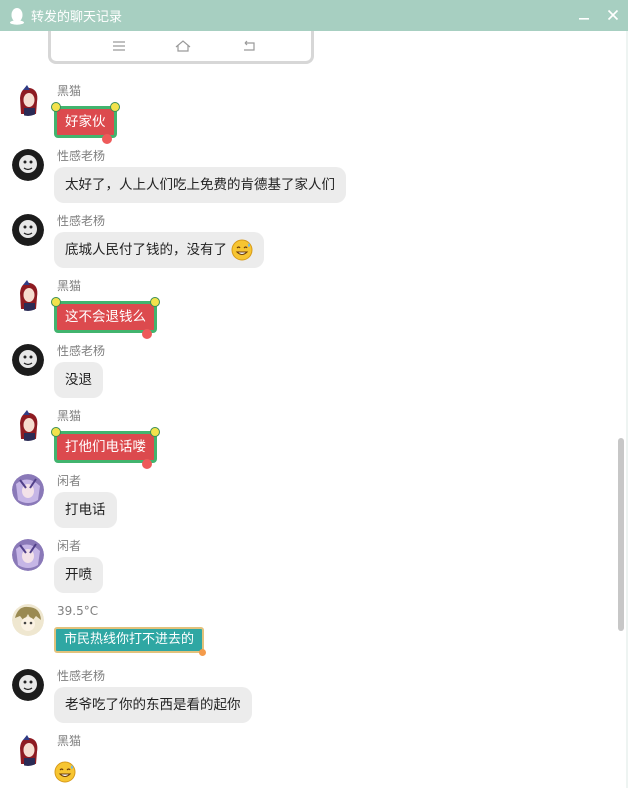  I want to click on message-text: 开喷, so click(78, 575).